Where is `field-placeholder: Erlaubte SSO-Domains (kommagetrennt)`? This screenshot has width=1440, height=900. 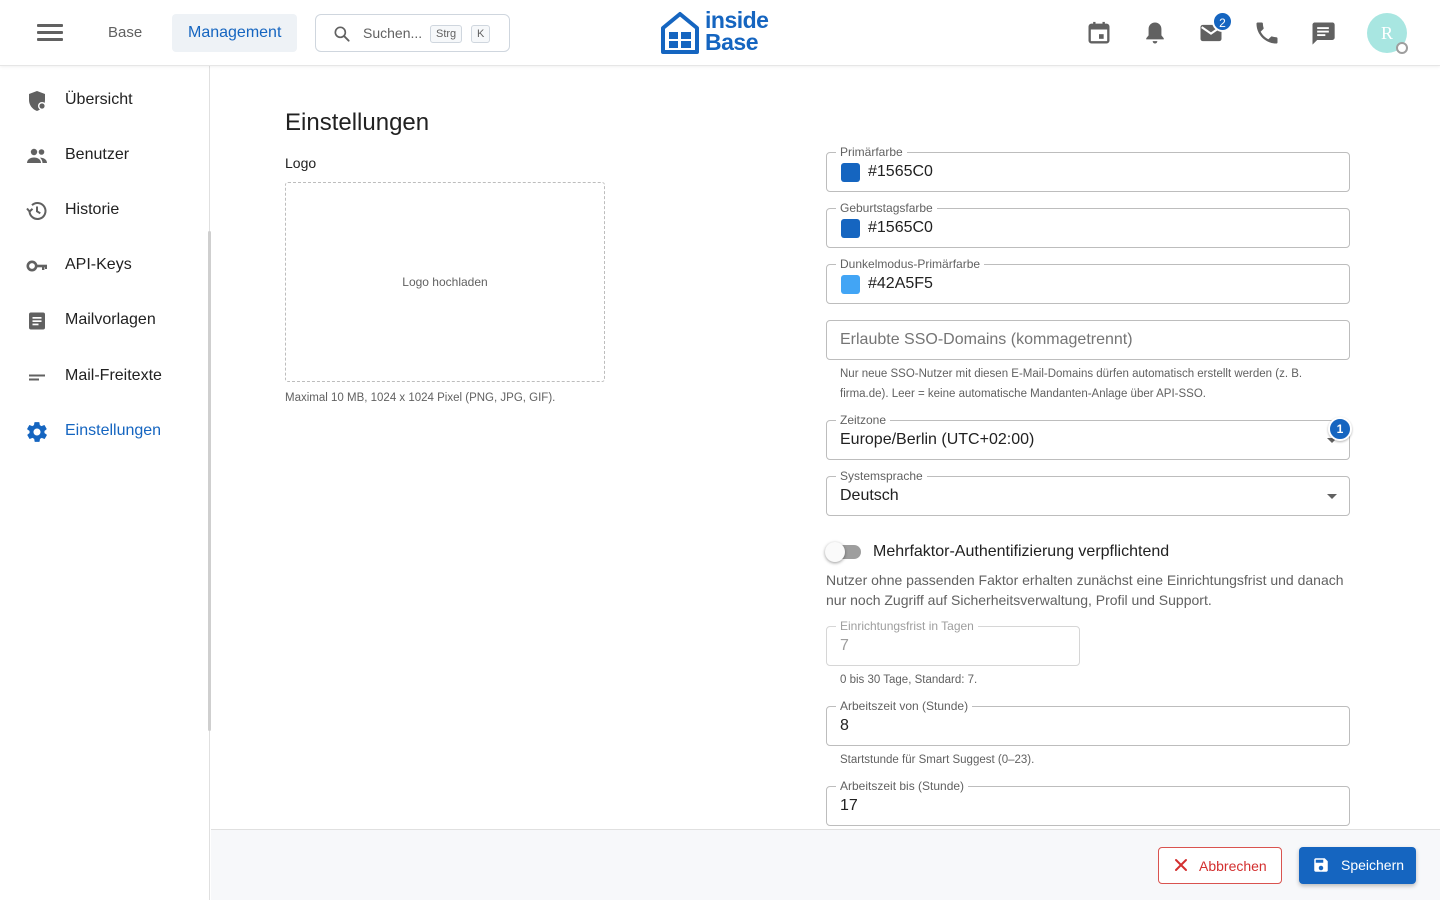
field-placeholder: Erlaubte SSO-Domains (kommagetrennt) is located at coordinates (986, 339).